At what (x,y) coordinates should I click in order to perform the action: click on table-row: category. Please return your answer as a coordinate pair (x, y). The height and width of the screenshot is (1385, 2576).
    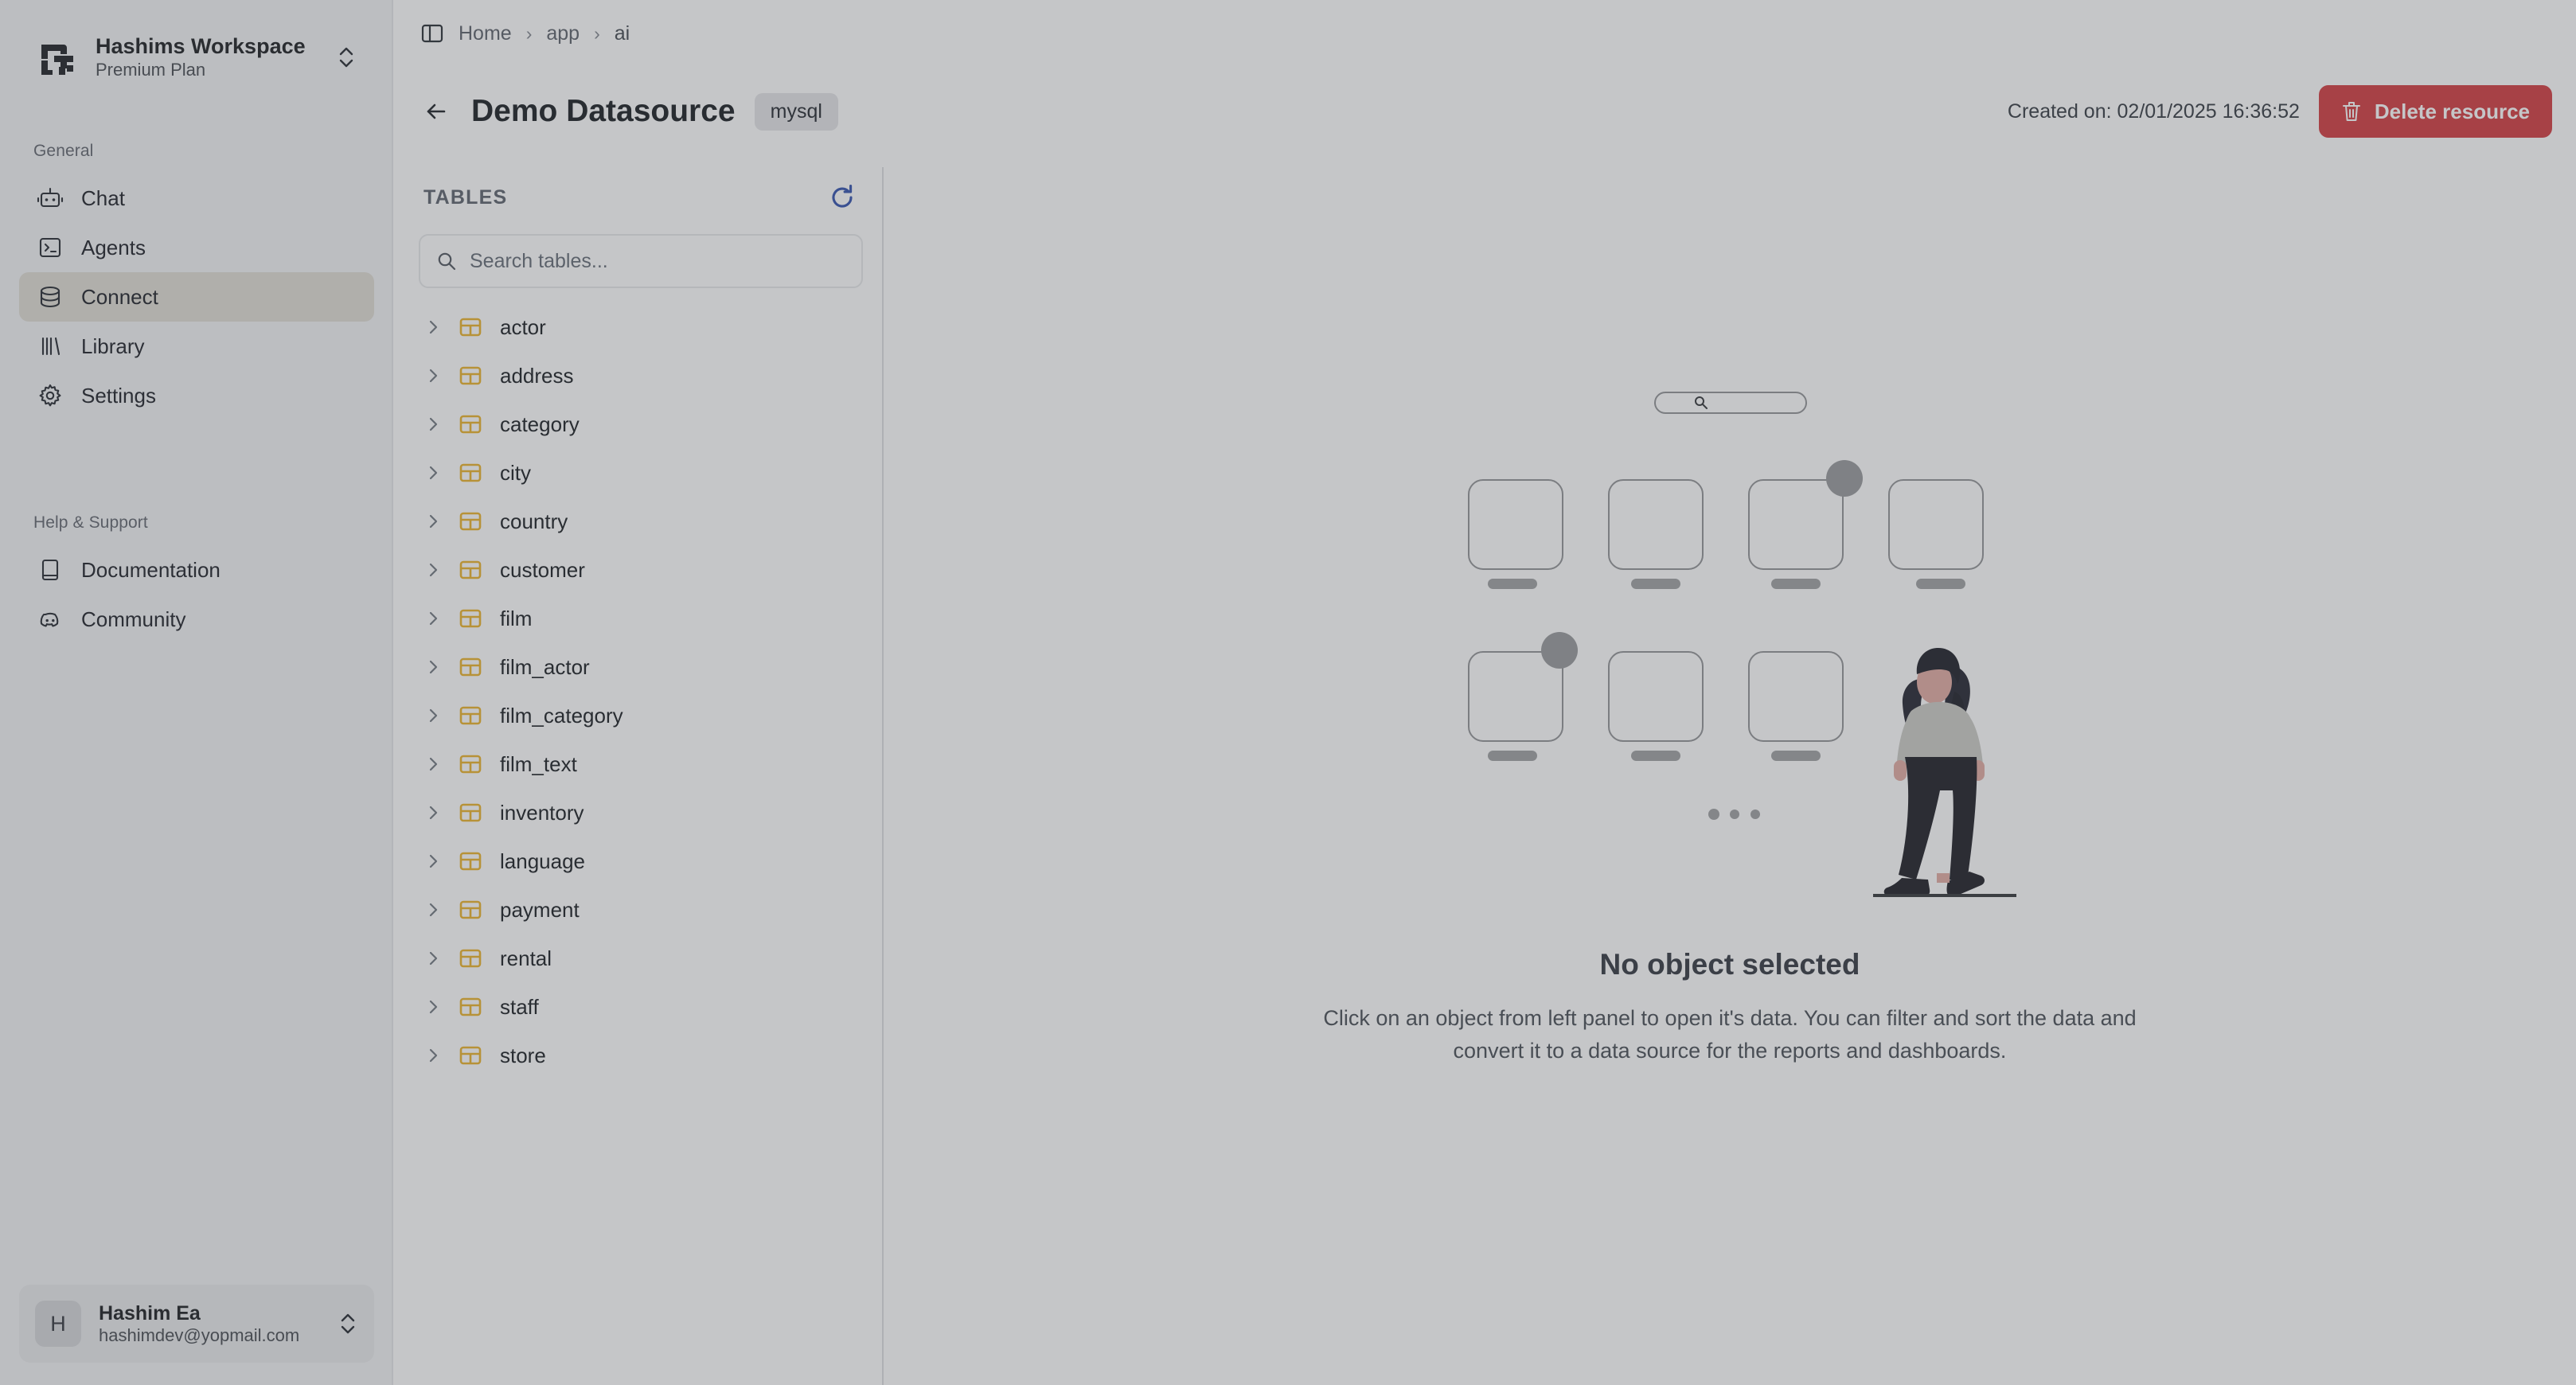
    Looking at the image, I should click on (640, 424).